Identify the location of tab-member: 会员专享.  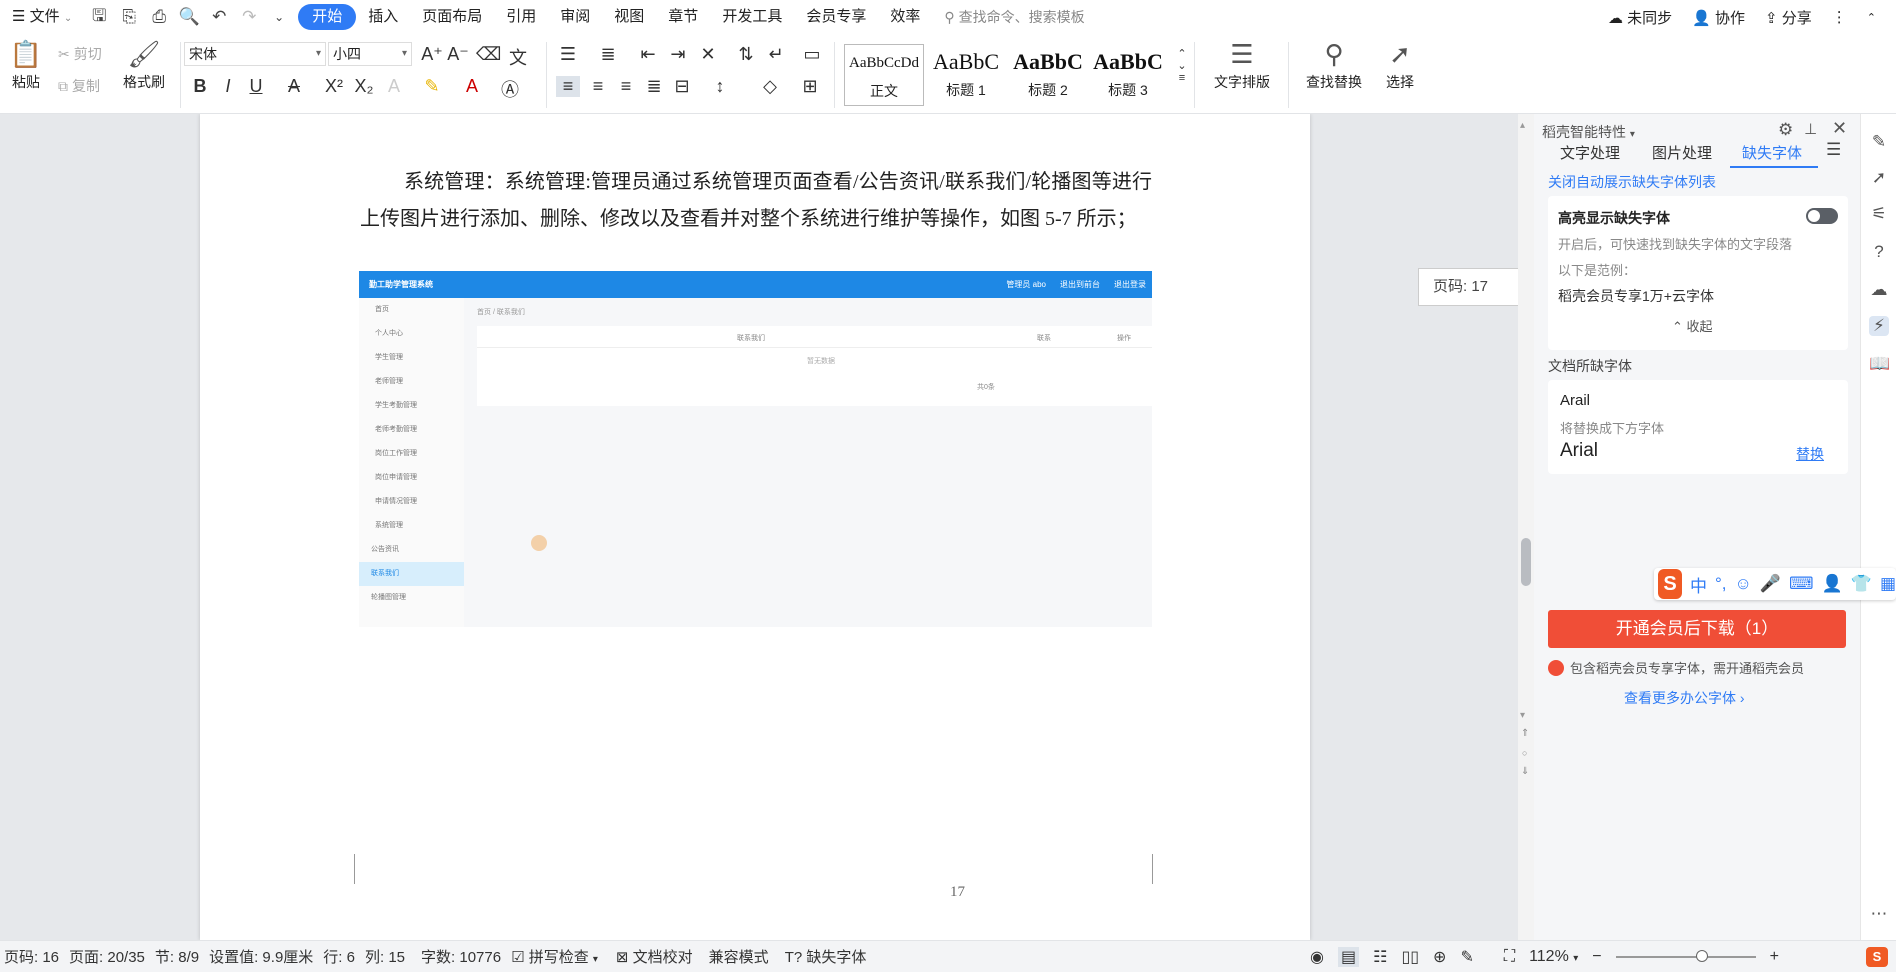
(836, 17).